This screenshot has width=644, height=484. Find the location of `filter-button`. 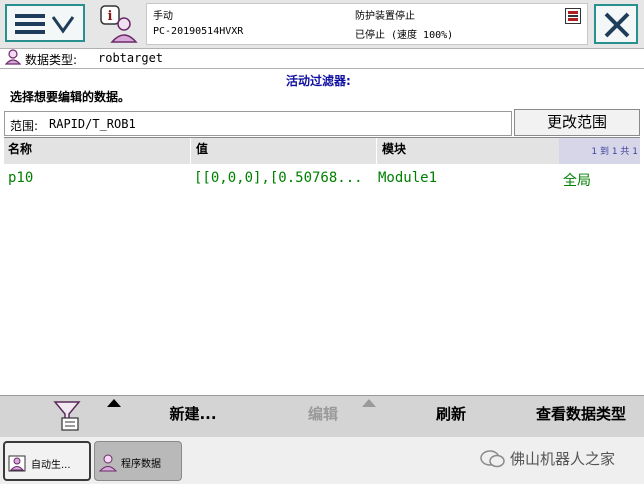

filter-button is located at coordinates (68, 417).